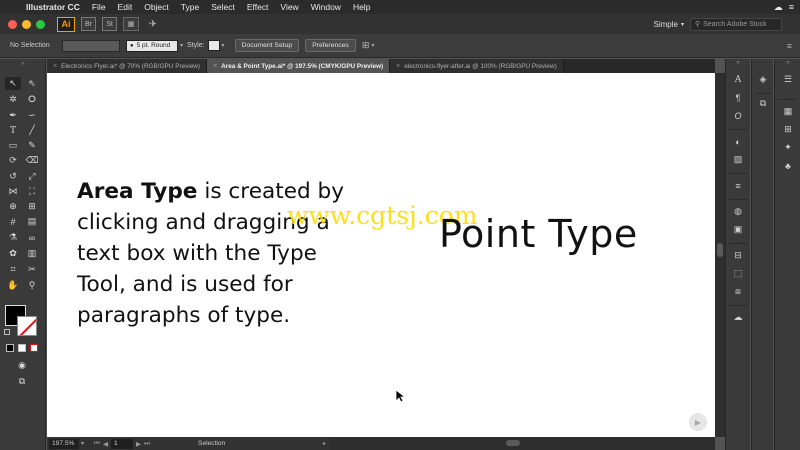  I want to click on scale-tool-icon: ⤢, so click(32, 176).